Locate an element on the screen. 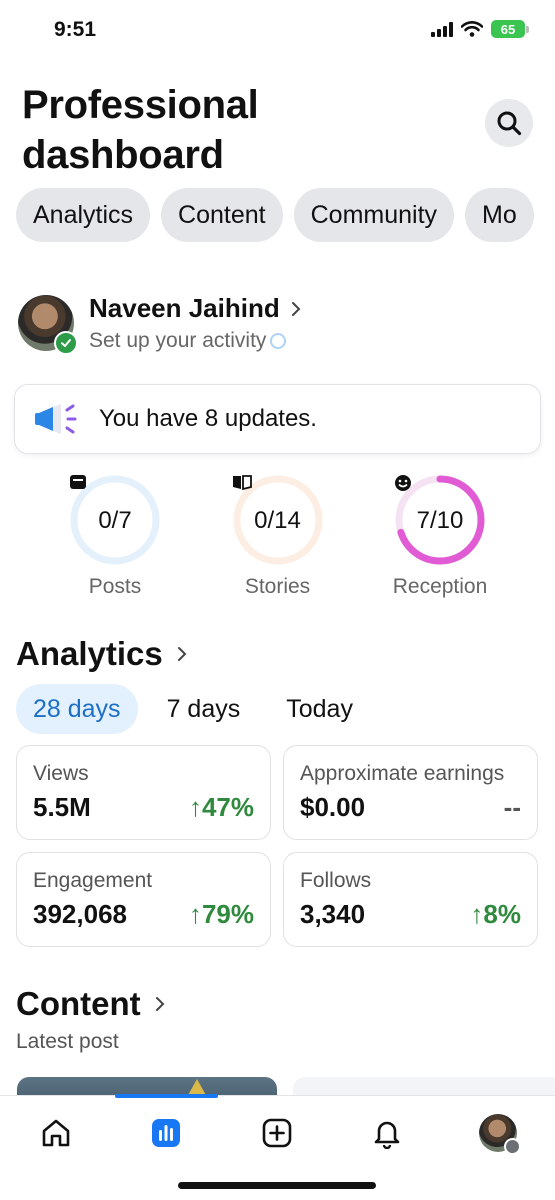 This screenshot has width=555, height=1200. profile-row: Naveen Jaihind Set up your activity is located at coordinates (160, 324).